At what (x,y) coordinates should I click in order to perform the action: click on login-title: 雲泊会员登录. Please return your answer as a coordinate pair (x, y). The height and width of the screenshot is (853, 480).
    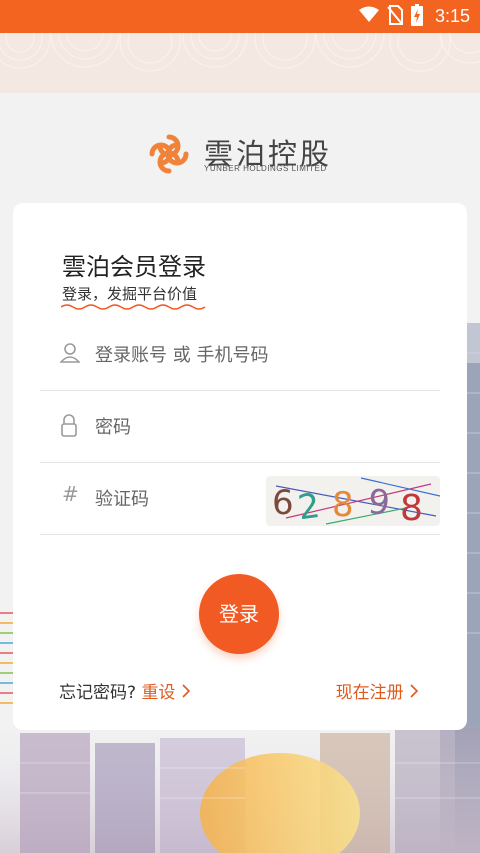
    Looking at the image, I should click on (134, 267).